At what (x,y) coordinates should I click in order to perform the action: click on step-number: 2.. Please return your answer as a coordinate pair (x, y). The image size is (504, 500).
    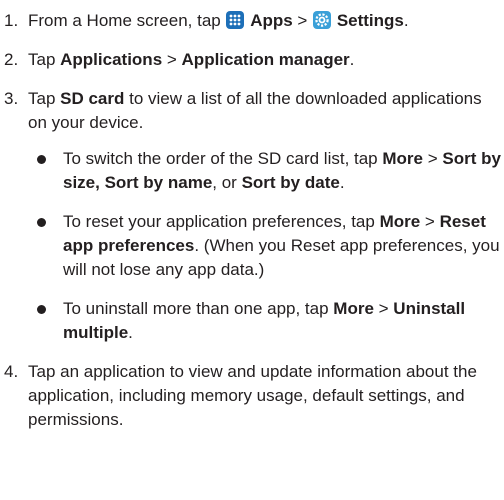
    Looking at the image, I should click on (11, 59).